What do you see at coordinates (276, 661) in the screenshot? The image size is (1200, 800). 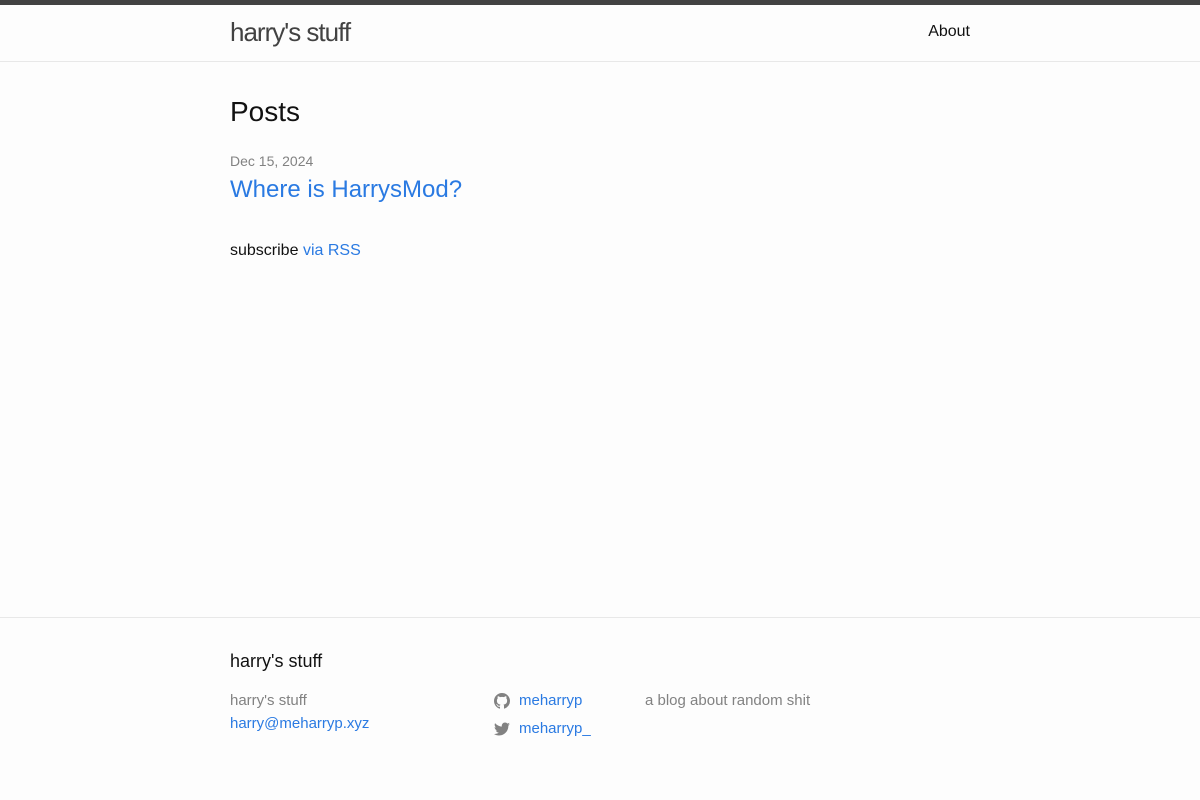 I see `footer-heading: harry's stuff` at bounding box center [276, 661].